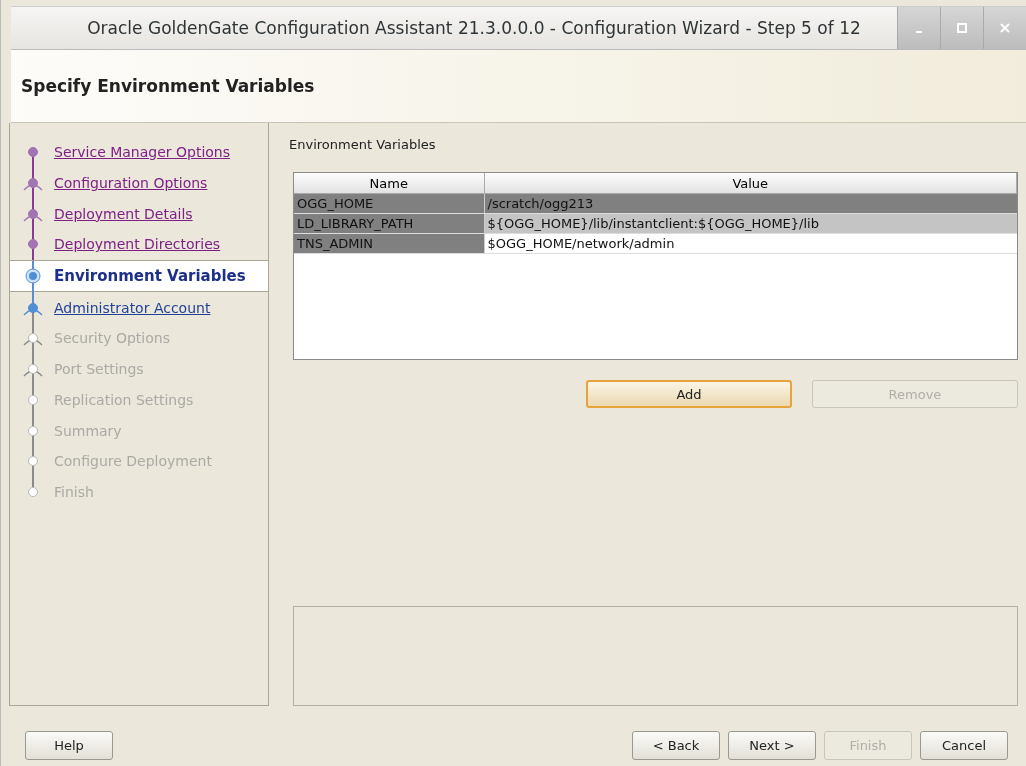 Image resolution: width=1026 pixels, height=766 pixels. I want to click on wizard-step: Security Options, so click(139, 338).